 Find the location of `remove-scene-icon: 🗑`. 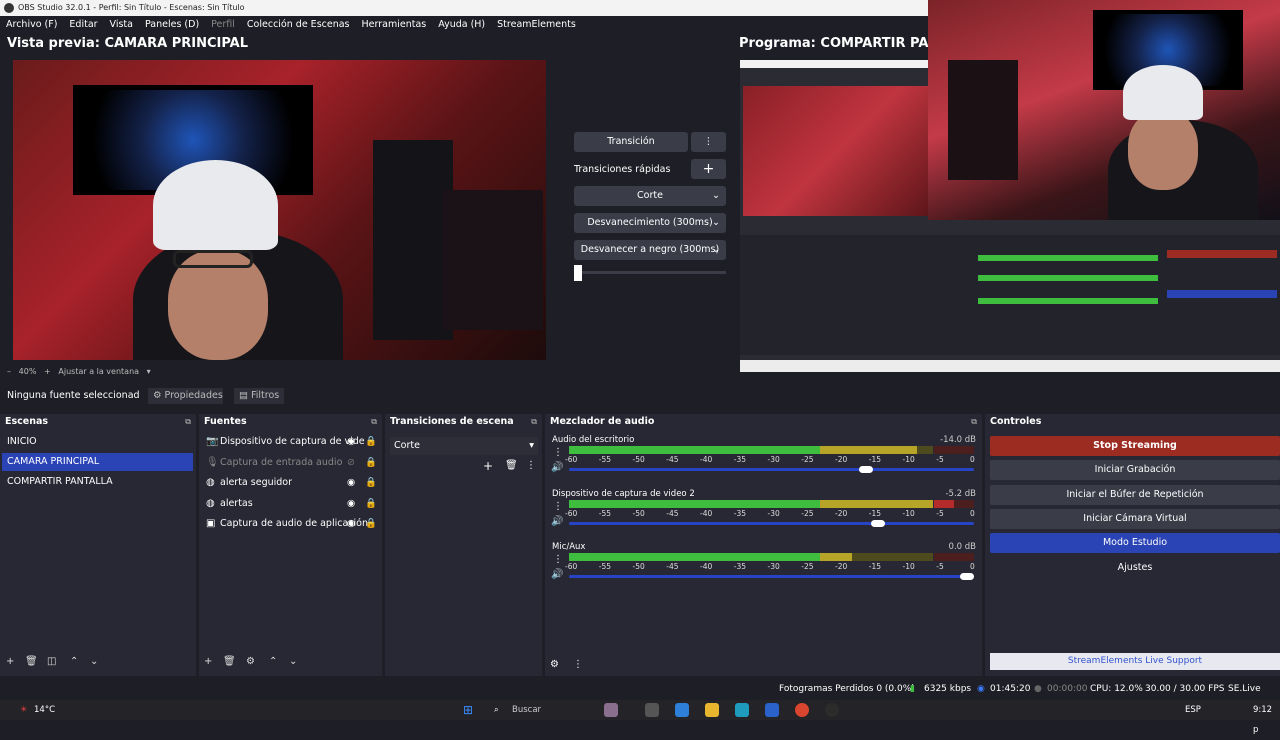

remove-scene-icon: 🗑 is located at coordinates (31, 661).